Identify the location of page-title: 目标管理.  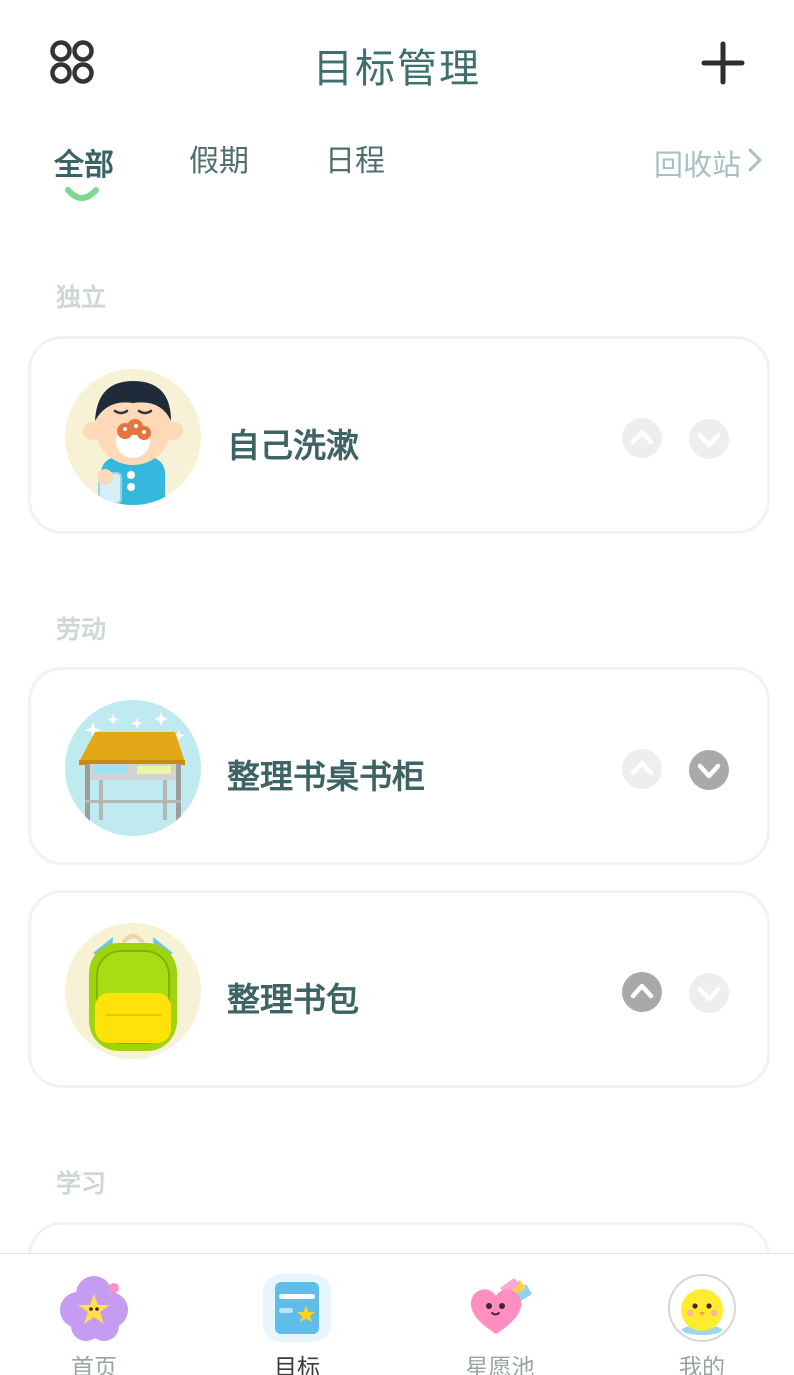
(397, 69).